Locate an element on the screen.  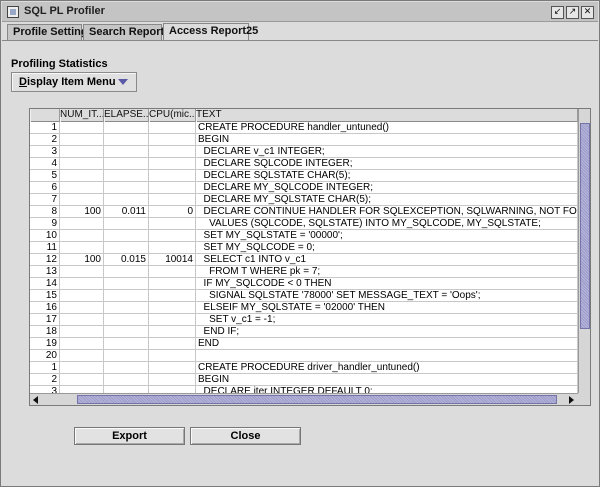
maximize-icon: ↗ is located at coordinates (572, 12).